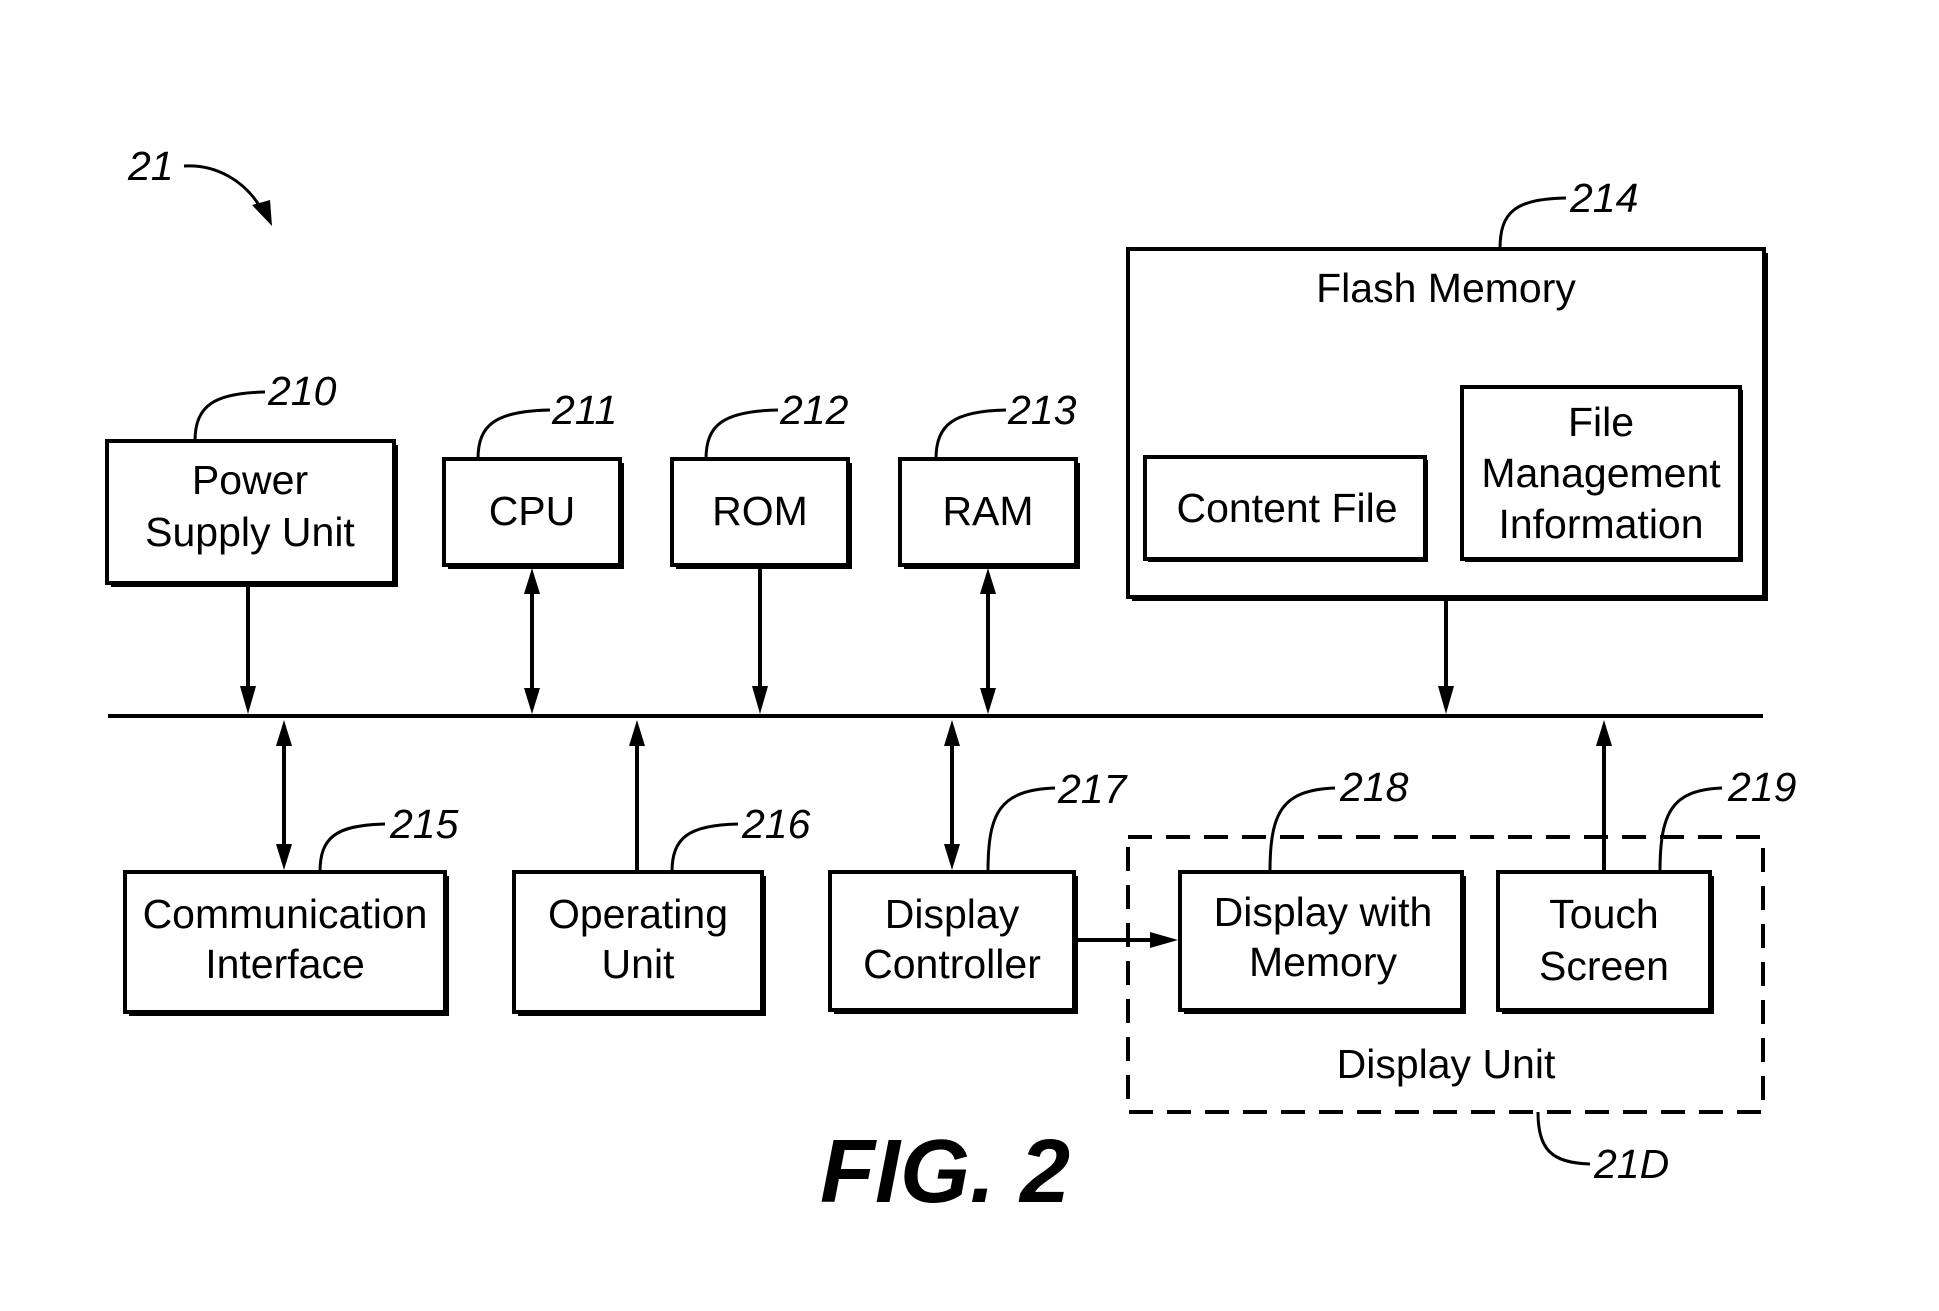  I want to click on comm-leader, so click(352, 847).